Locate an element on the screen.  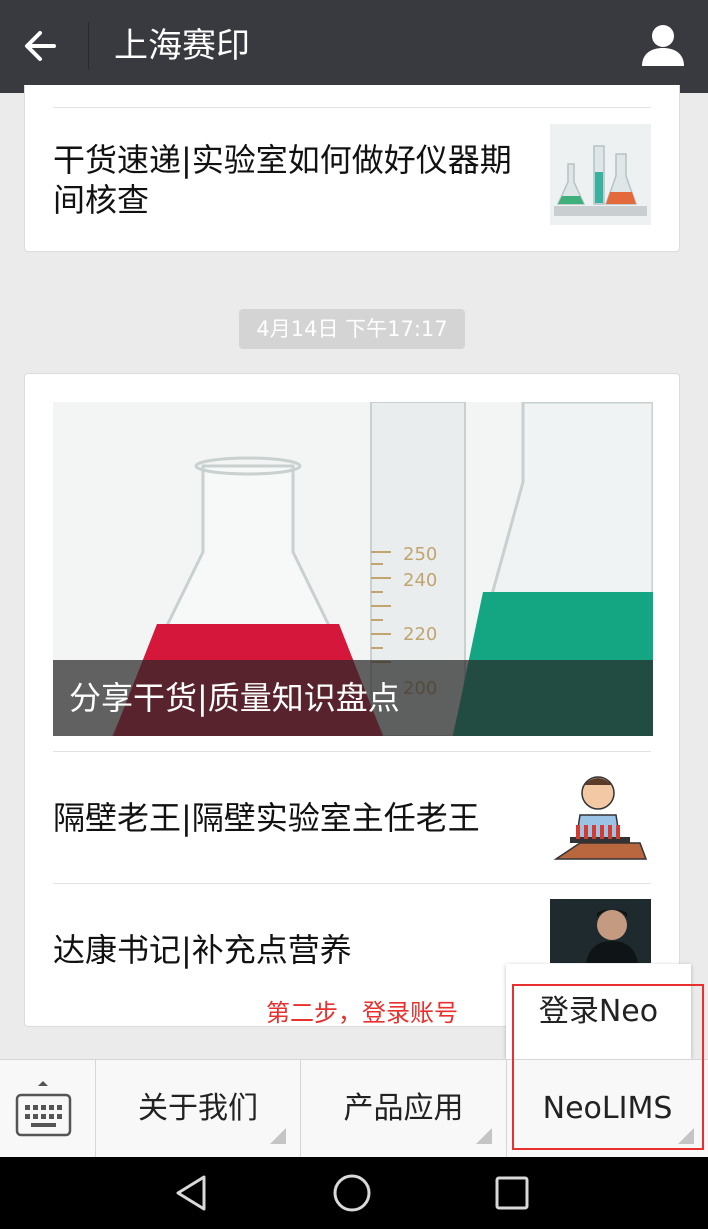
cover-caption: 分享干货|质量知识盘点 is located at coordinates (353, 698).